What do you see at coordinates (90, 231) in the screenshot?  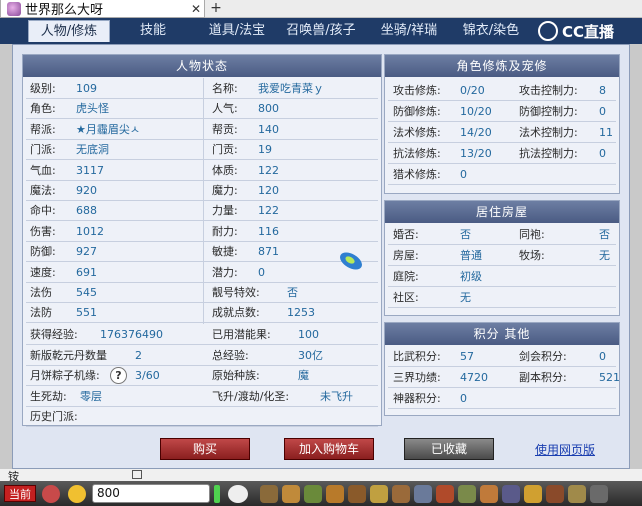 I see `stat-value: 1012` at bounding box center [90, 231].